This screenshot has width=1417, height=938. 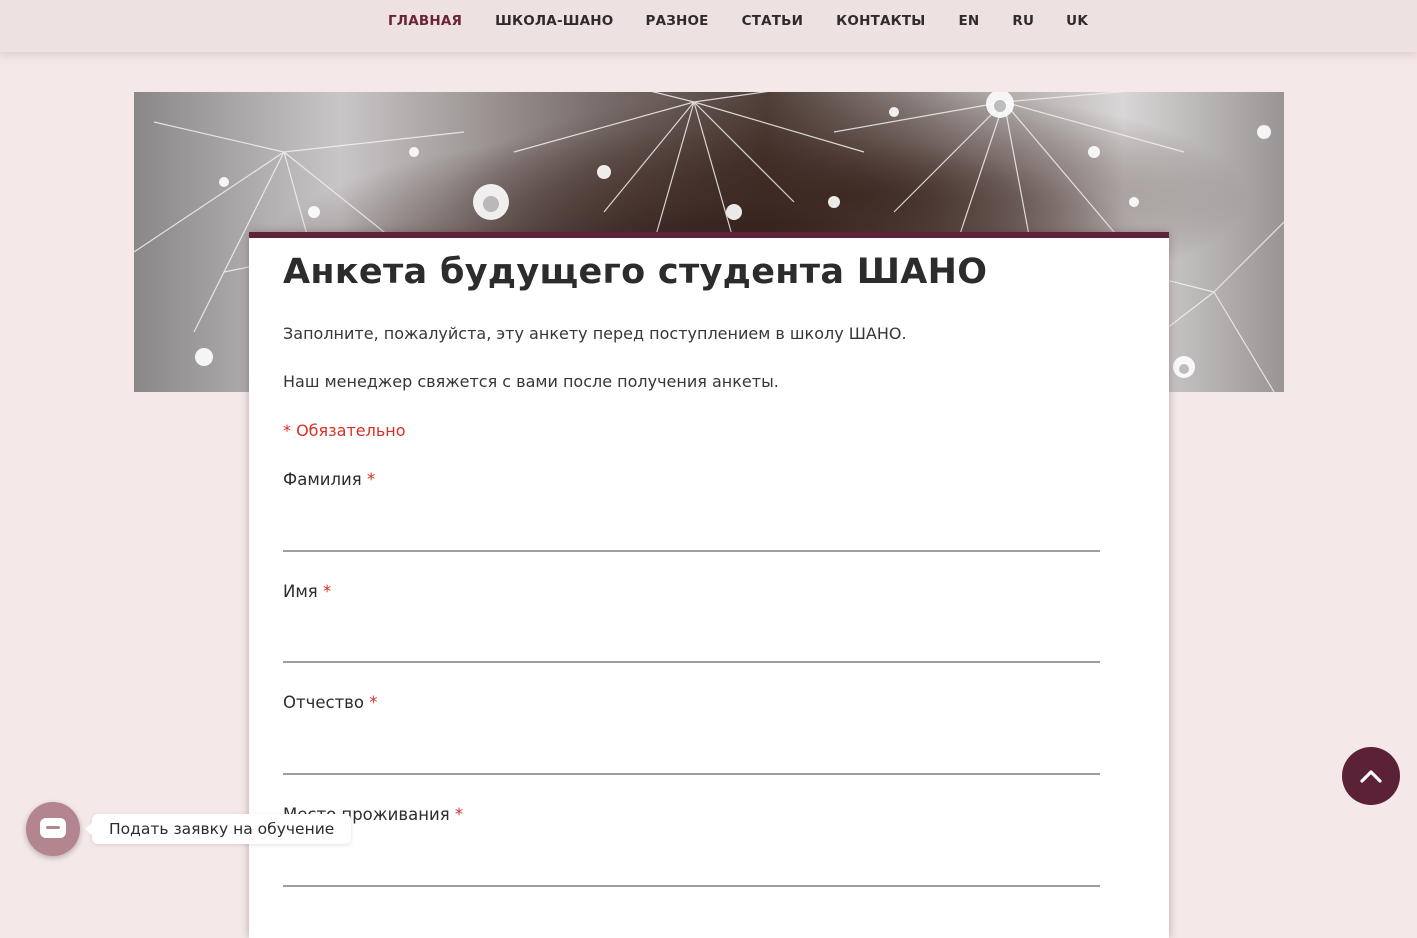 What do you see at coordinates (554, 21) in the screenshot?
I see `nav-item-school: ШКОЛА-ШАНО` at bounding box center [554, 21].